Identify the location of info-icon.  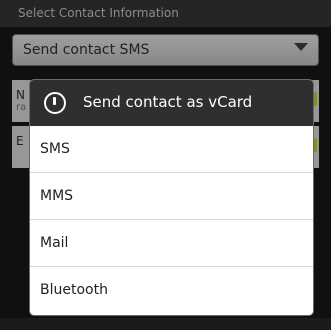
(55, 103).